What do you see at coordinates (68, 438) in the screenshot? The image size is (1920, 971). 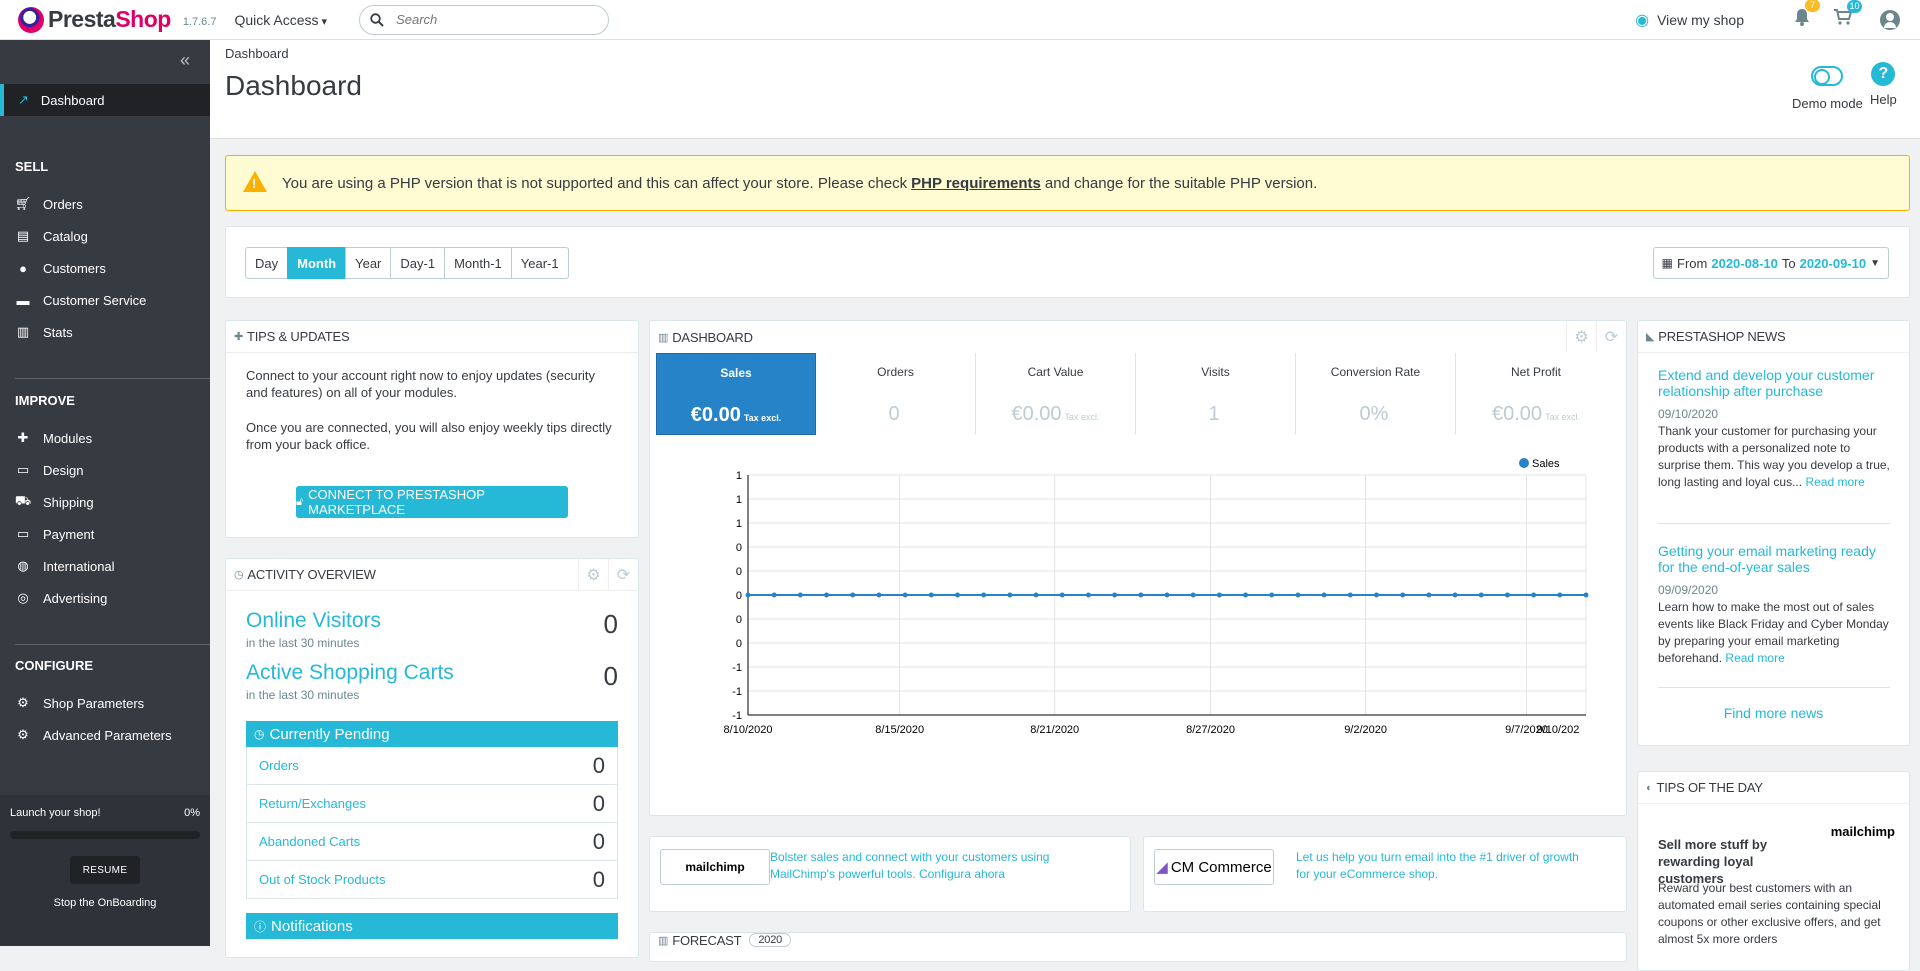 I see `sidebar-item-label: Modules` at bounding box center [68, 438].